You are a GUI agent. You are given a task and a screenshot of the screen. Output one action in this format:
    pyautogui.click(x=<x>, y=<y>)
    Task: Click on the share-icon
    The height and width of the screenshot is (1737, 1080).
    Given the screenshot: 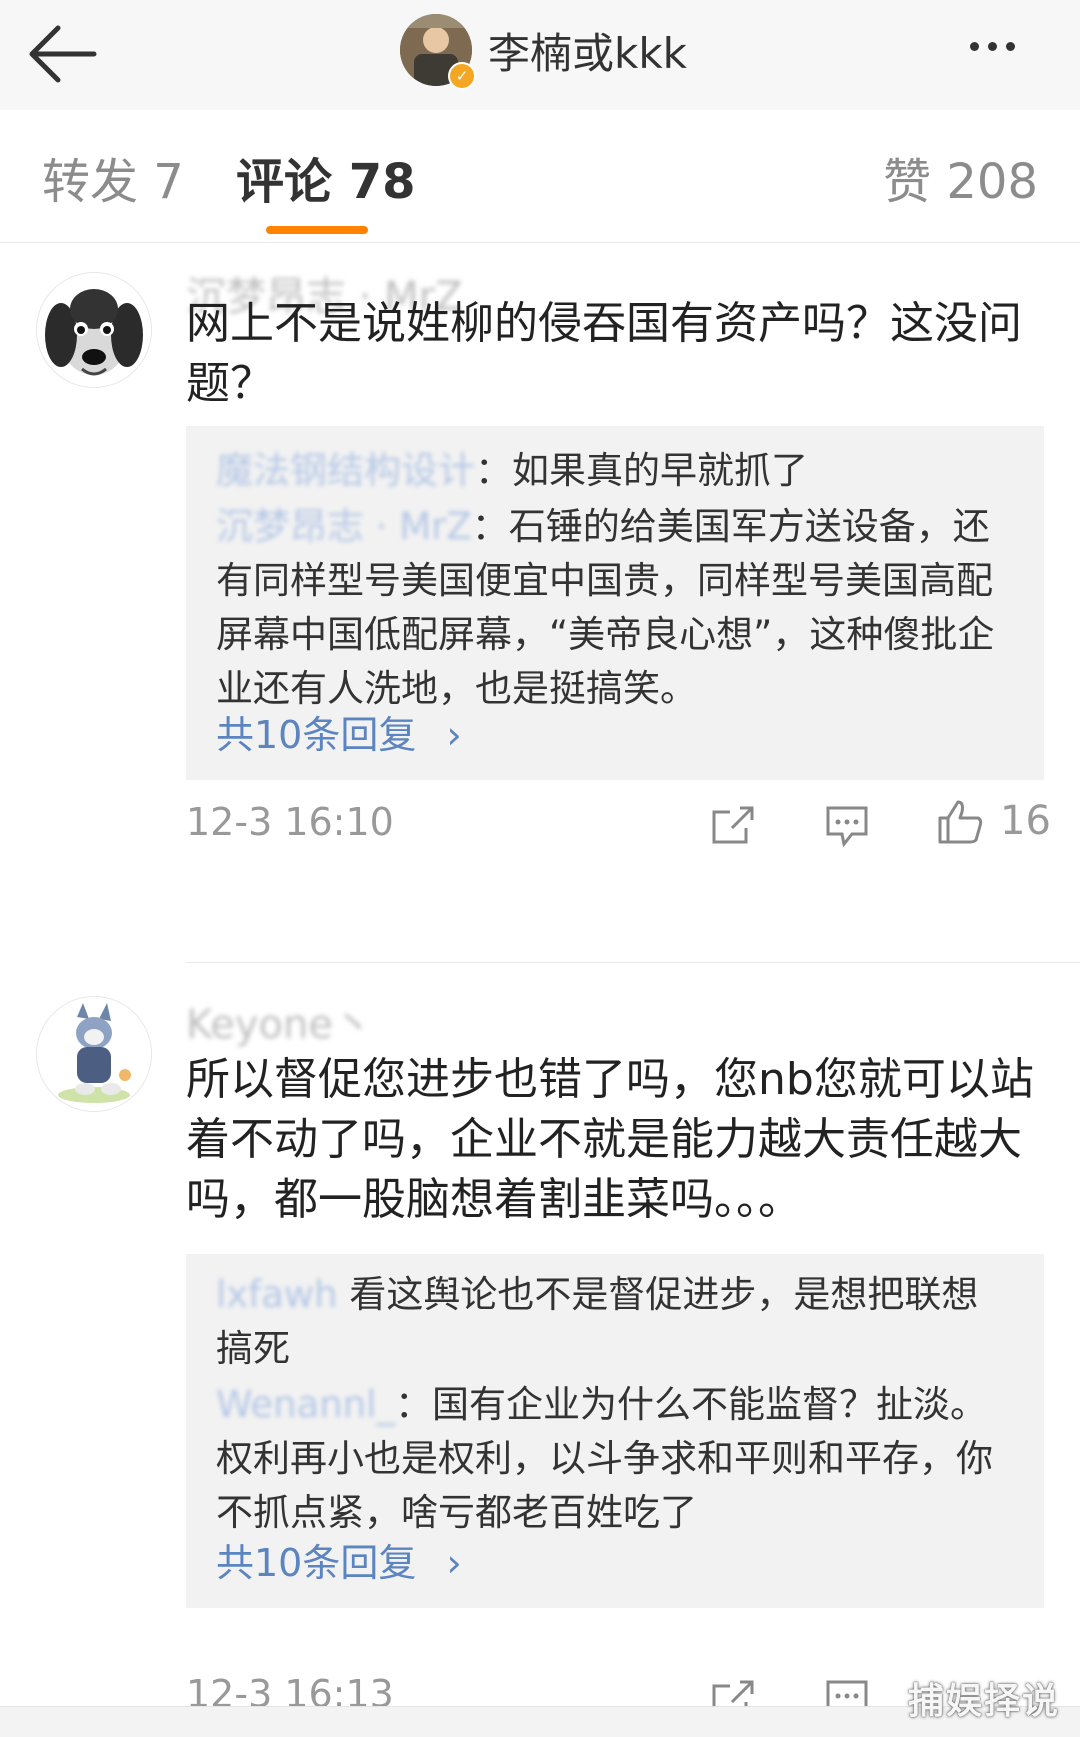 What is the action you would take?
    pyautogui.click(x=733, y=827)
    